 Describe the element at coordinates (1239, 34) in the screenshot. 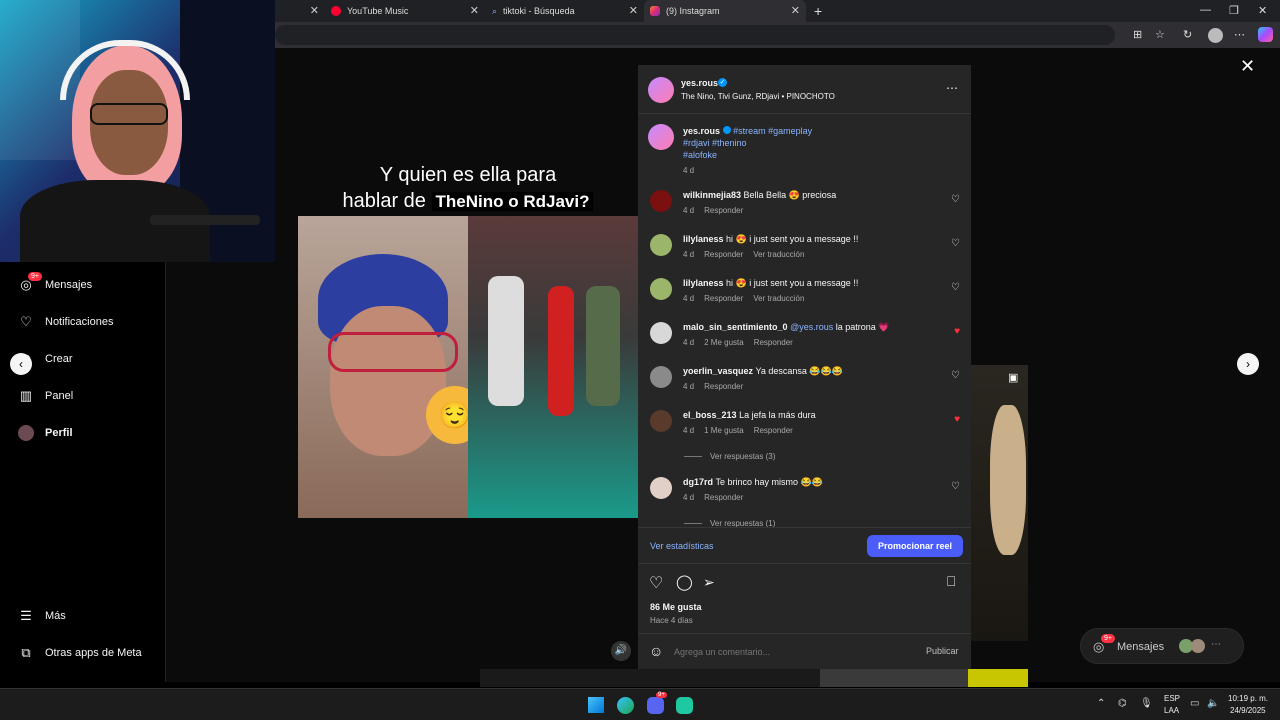

I see `more-menu-icon: ⋯` at that location.